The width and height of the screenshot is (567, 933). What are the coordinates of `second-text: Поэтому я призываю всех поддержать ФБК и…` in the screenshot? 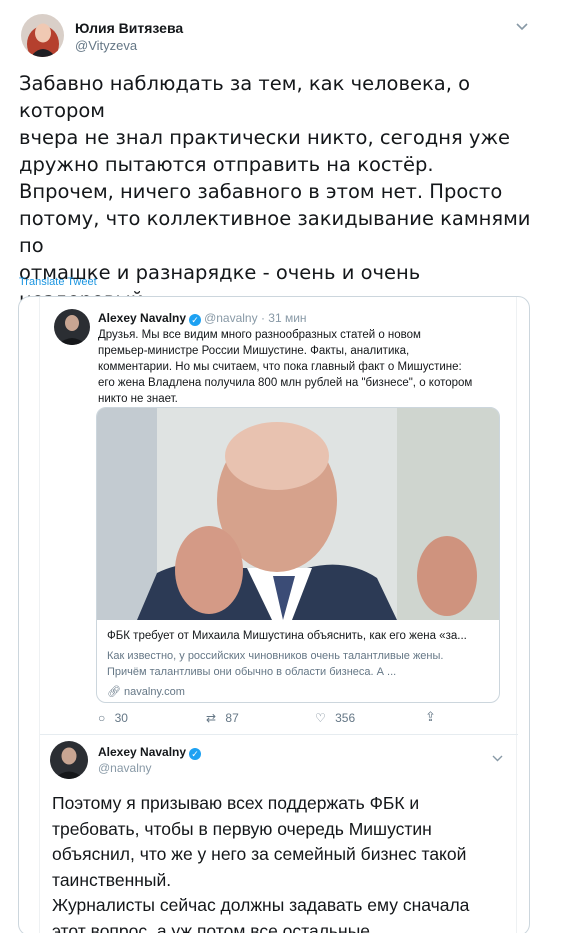 It's located at (261, 863).